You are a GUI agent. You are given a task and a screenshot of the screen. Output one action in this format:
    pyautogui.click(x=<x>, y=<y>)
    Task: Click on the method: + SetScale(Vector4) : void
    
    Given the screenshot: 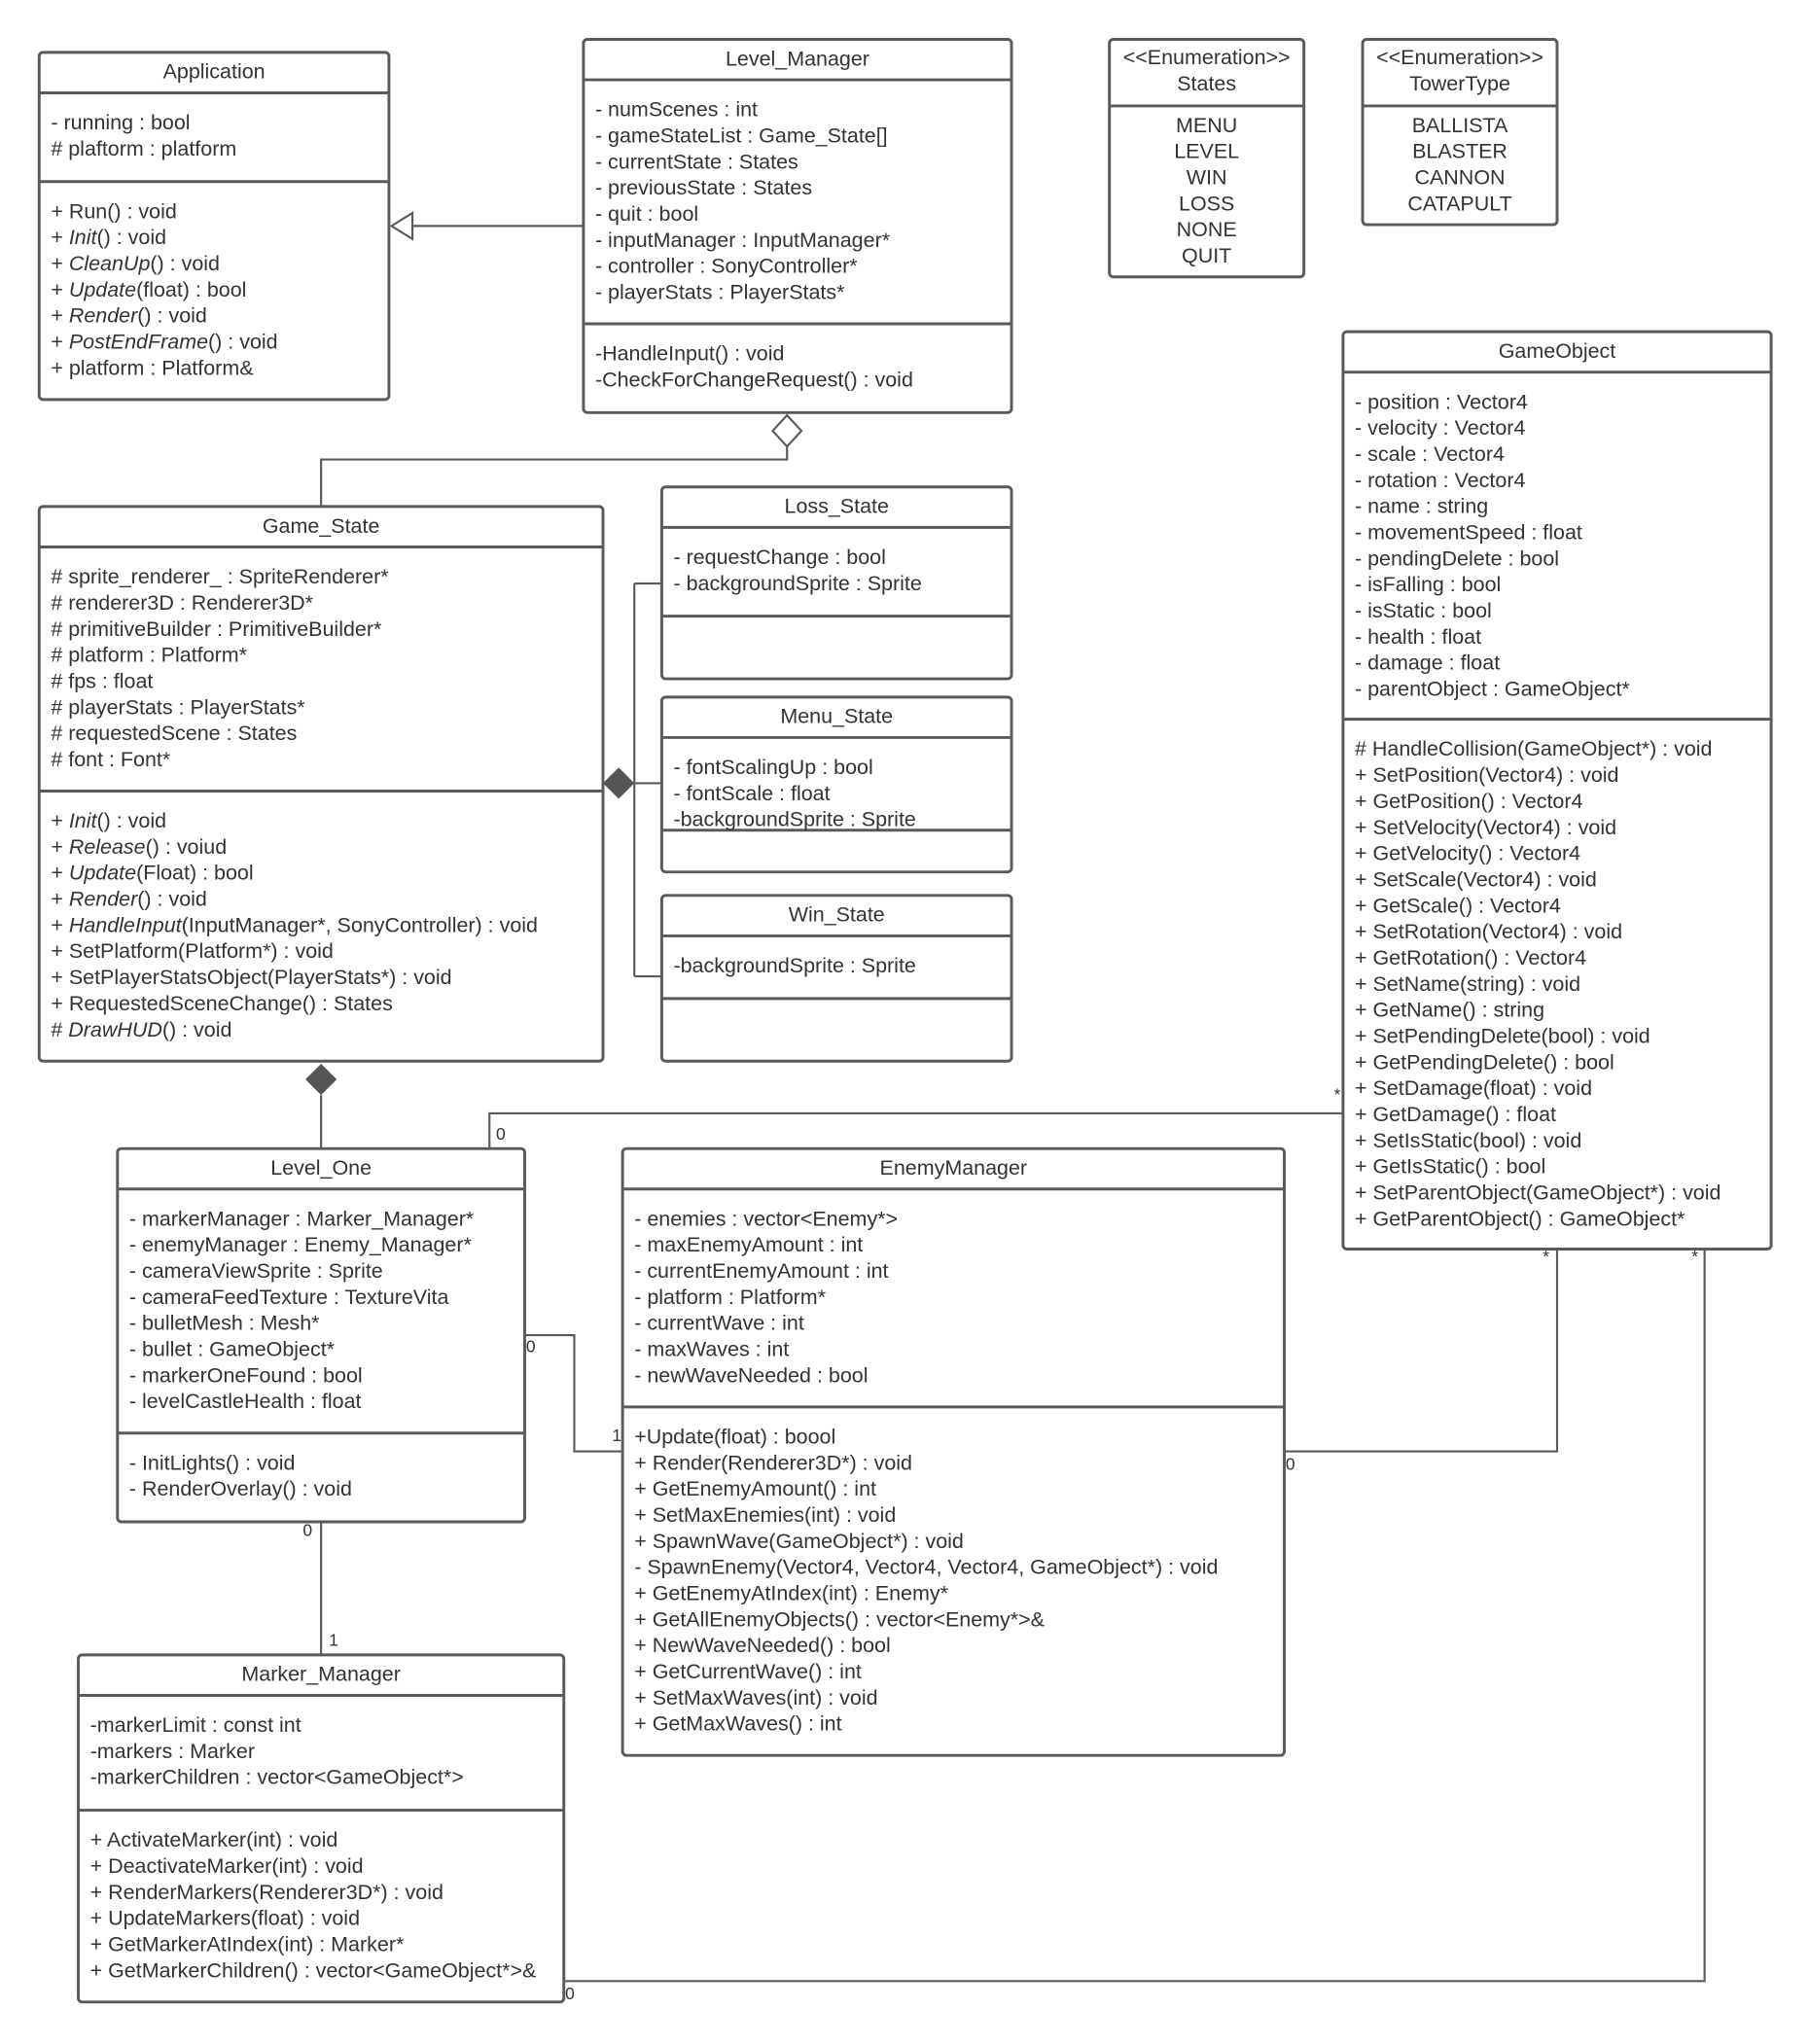 What is the action you would take?
    pyautogui.click(x=1476, y=879)
    